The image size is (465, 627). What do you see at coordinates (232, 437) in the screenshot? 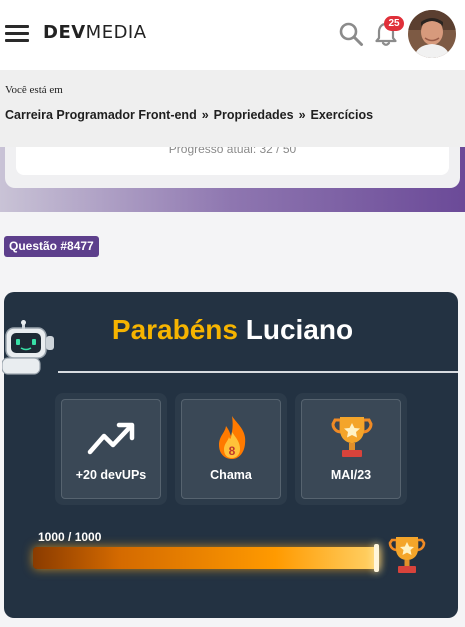
I see `flame-icon: 8` at bounding box center [232, 437].